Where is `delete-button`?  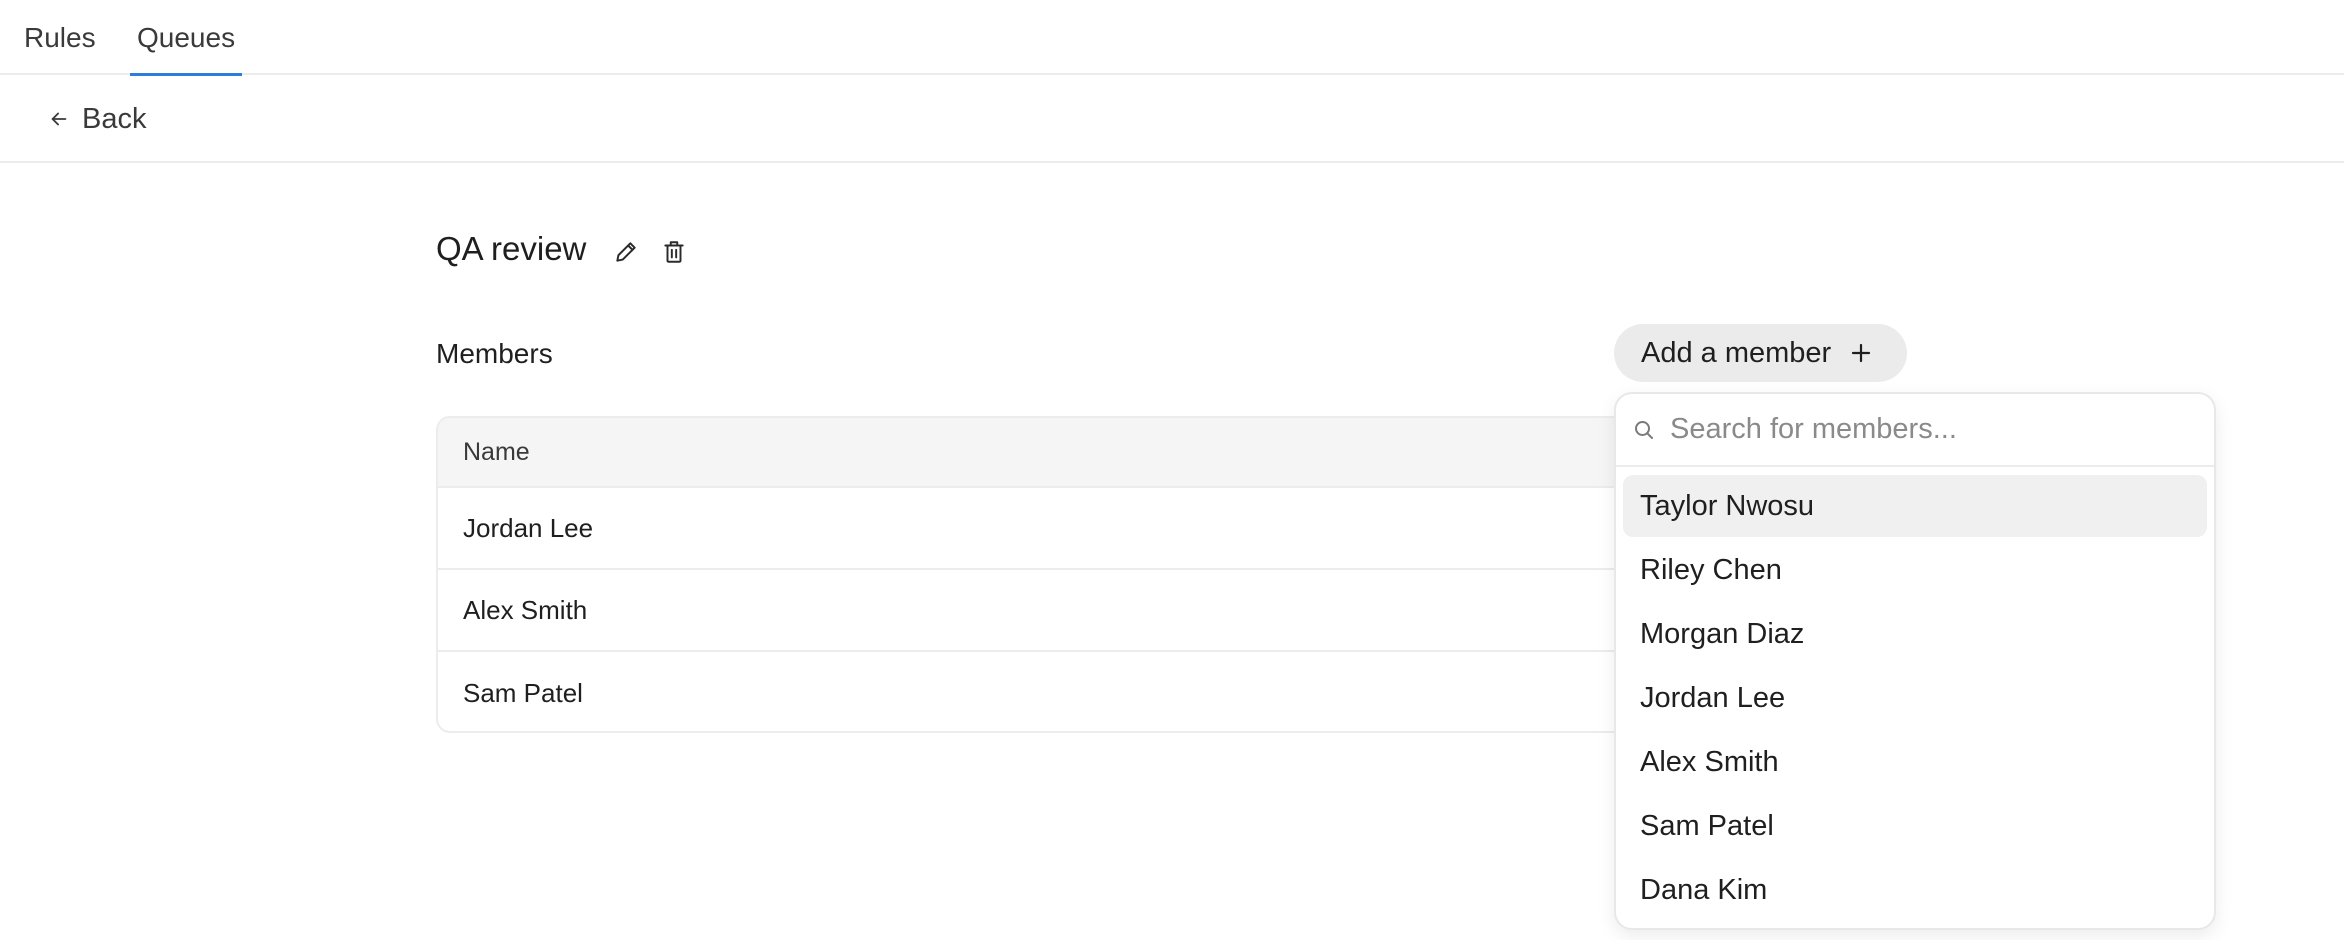
delete-button is located at coordinates (674, 252).